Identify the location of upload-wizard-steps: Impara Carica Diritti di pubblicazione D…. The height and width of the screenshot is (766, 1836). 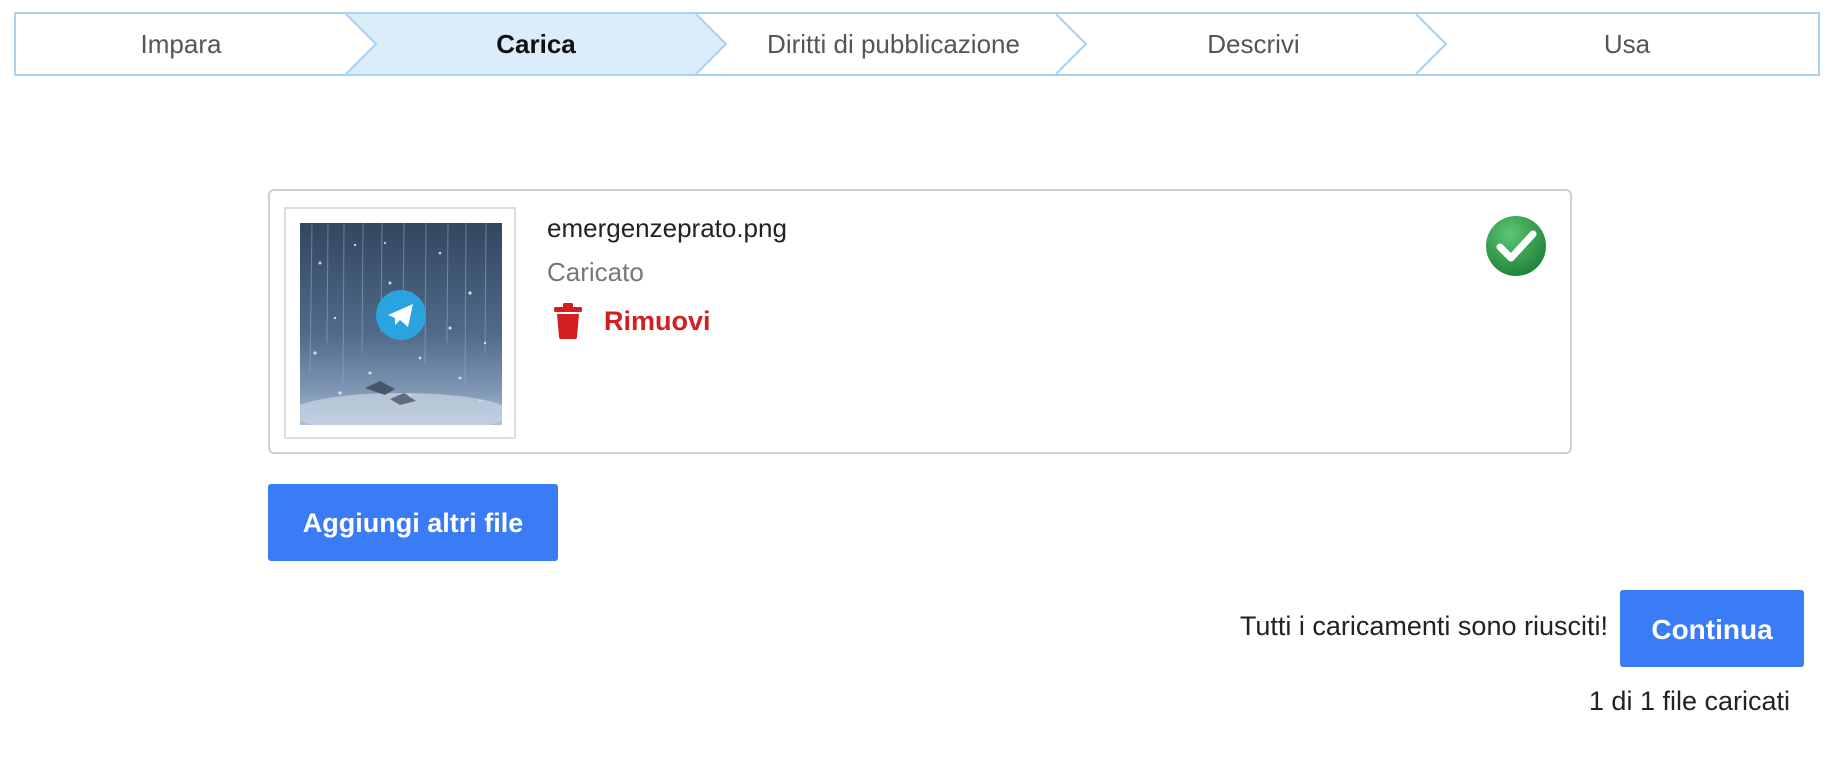
(917, 44).